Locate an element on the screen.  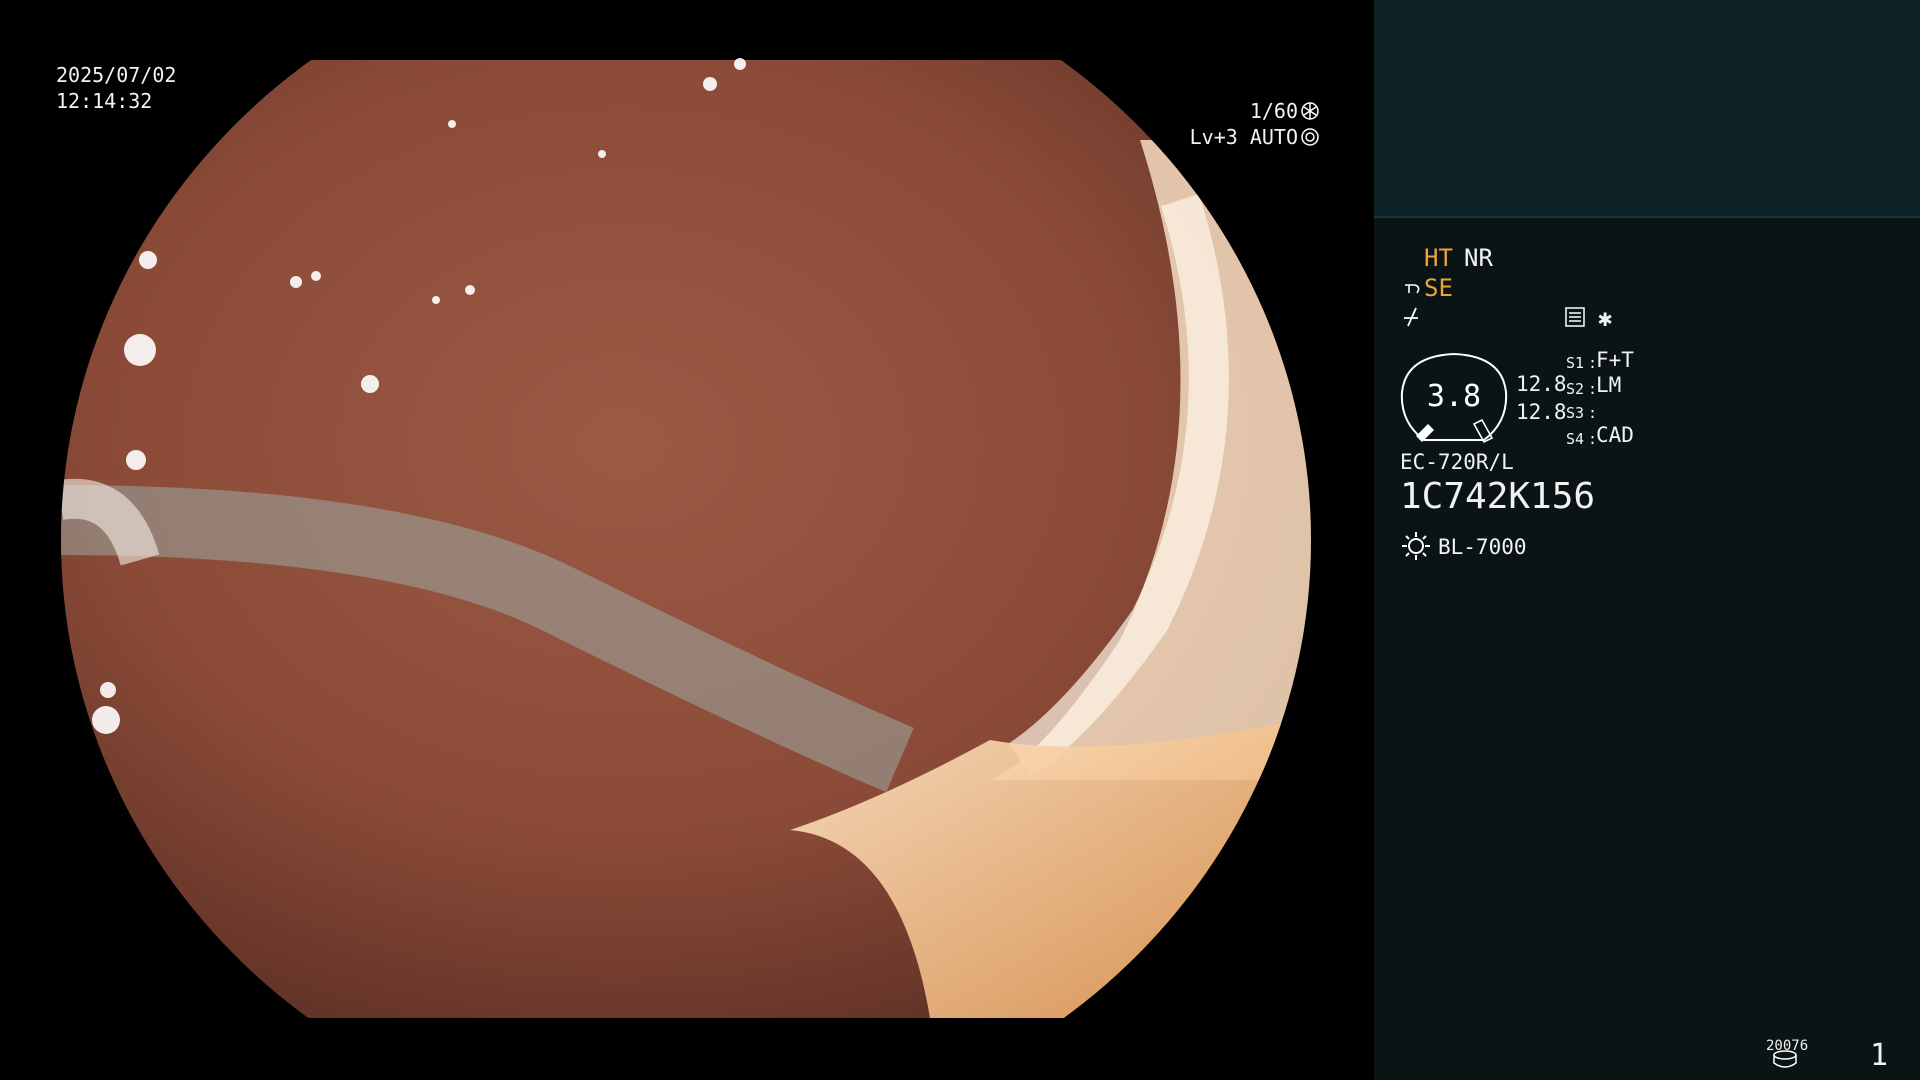
time-text: 12:14:32 is located at coordinates (104, 101).